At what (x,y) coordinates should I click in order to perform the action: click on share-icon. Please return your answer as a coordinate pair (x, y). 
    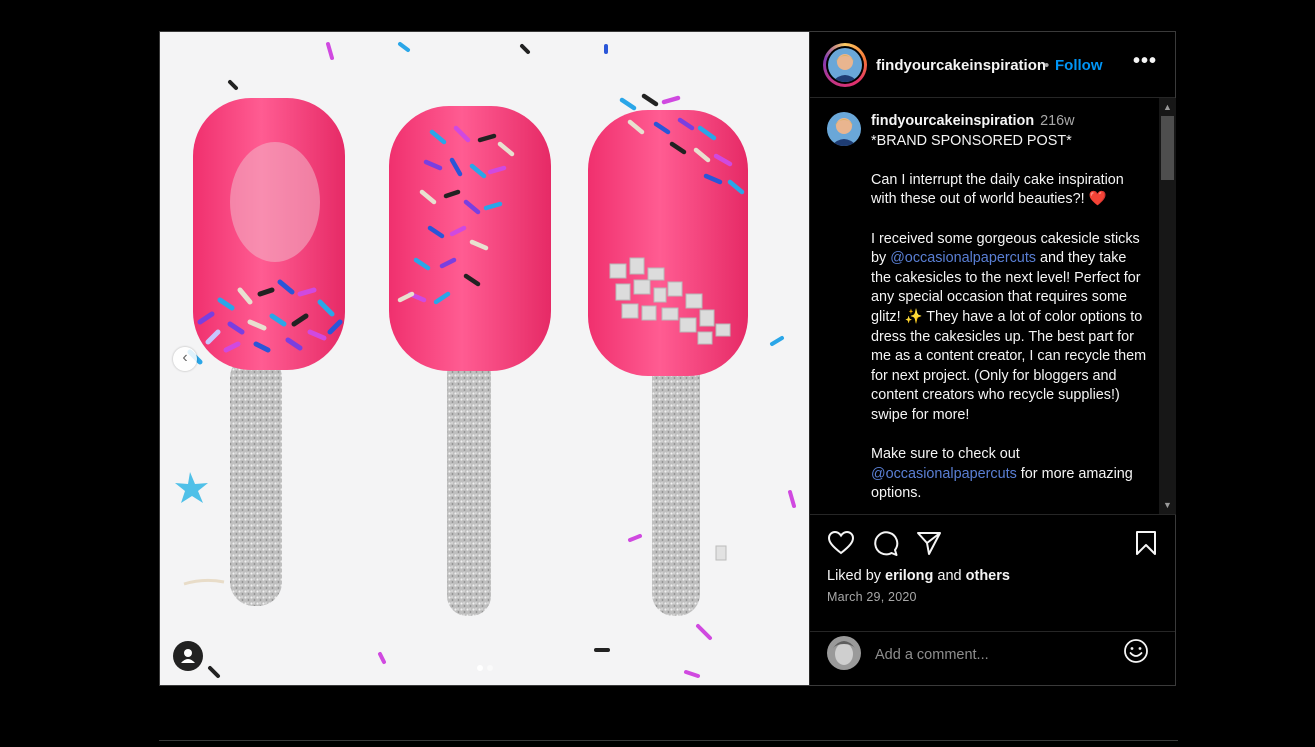
    Looking at the image, I should click on (929, 543).